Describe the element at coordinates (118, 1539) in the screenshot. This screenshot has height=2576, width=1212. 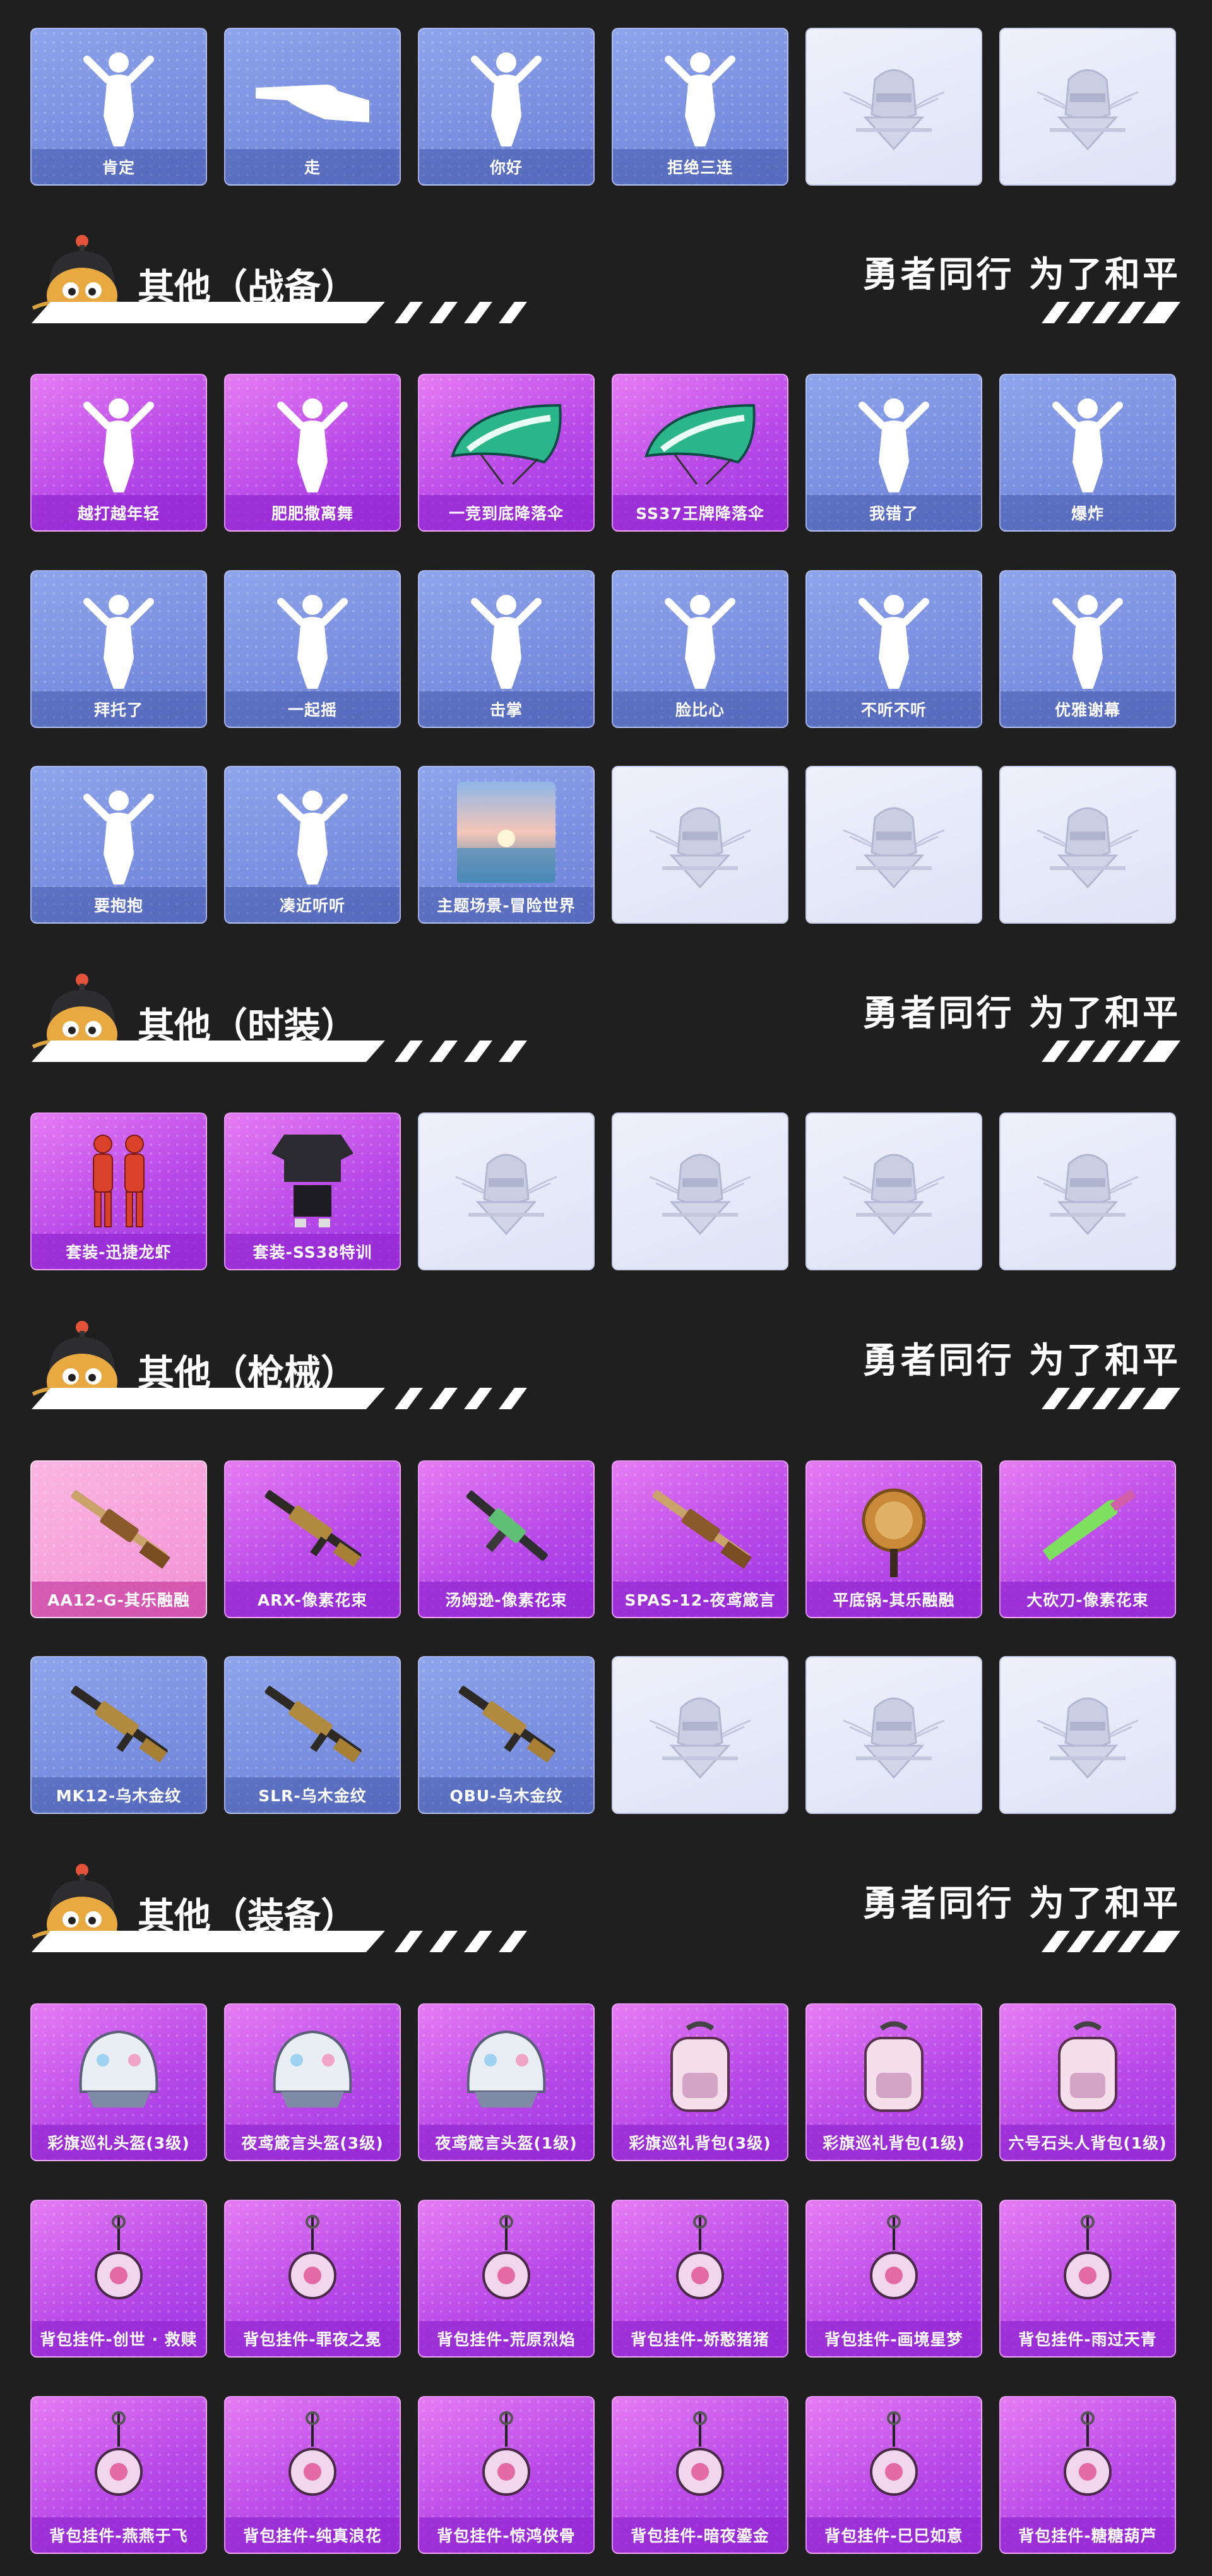
I see `reward-card: AA12-G-其乐融融` at that location.